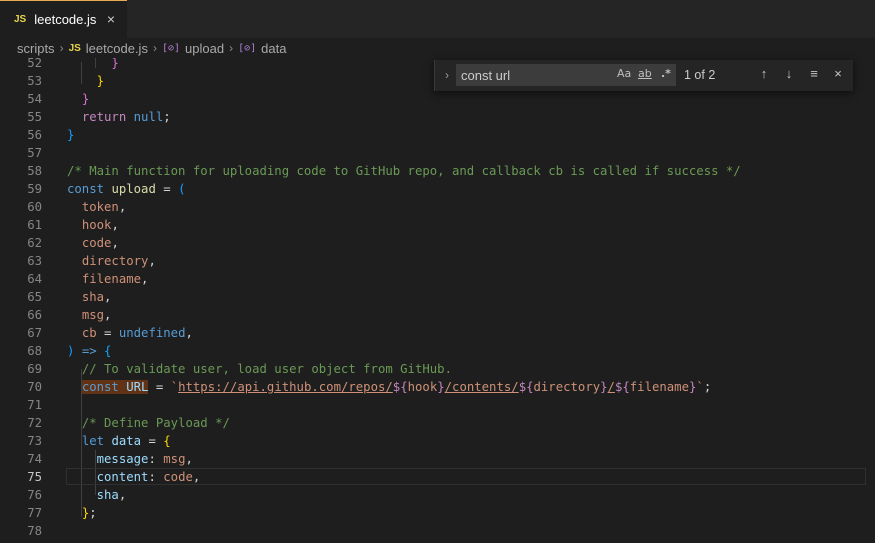 The height and width of the screenshot is (543, 875). Describe the element at coordinates (437, 117) in the screenshot. I see `code-line: 55 return null;` at that location.